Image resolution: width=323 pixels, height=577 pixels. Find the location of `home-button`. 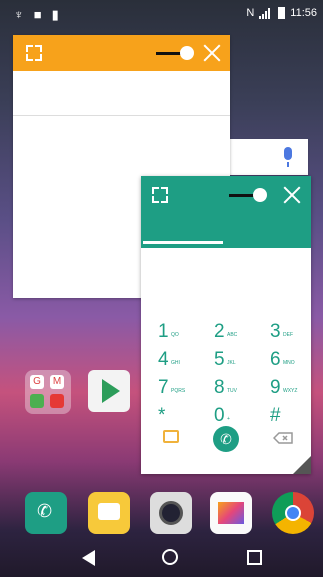

home-button is located at coordinates (171, 558).